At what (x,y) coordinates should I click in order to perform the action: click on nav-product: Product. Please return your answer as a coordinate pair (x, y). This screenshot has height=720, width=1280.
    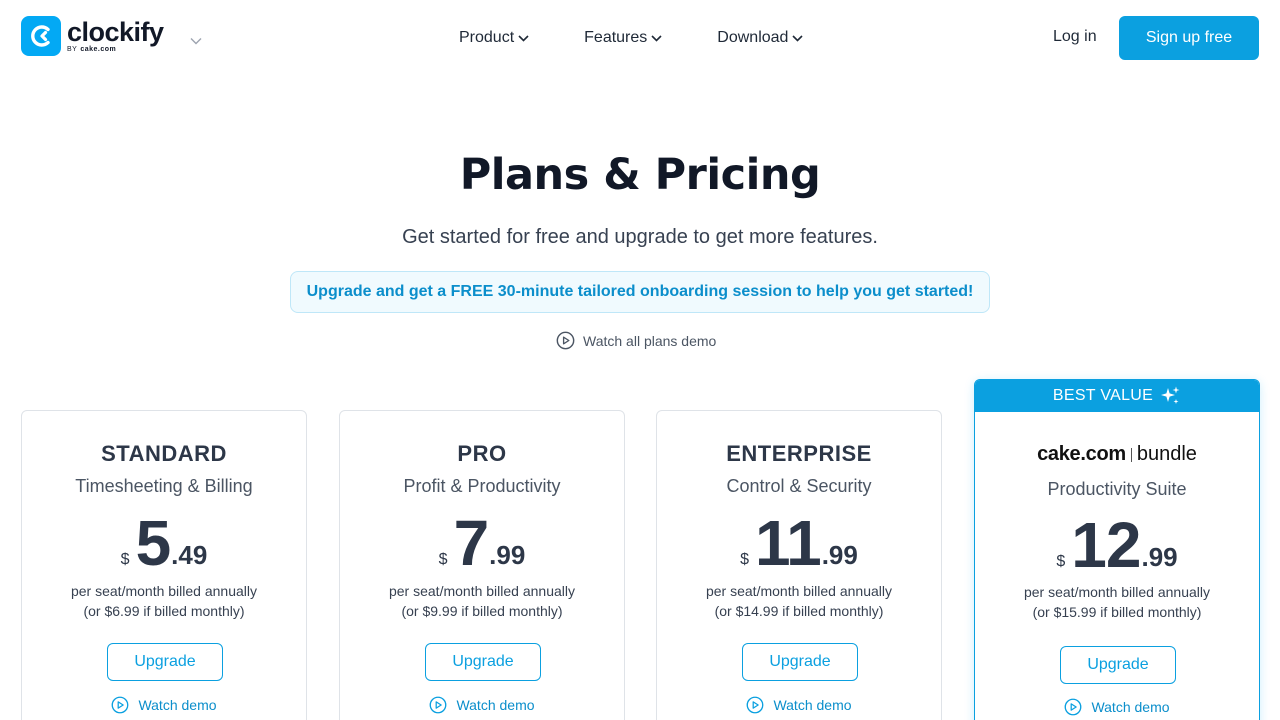
    Looking at the image, I should click on (494, 38).